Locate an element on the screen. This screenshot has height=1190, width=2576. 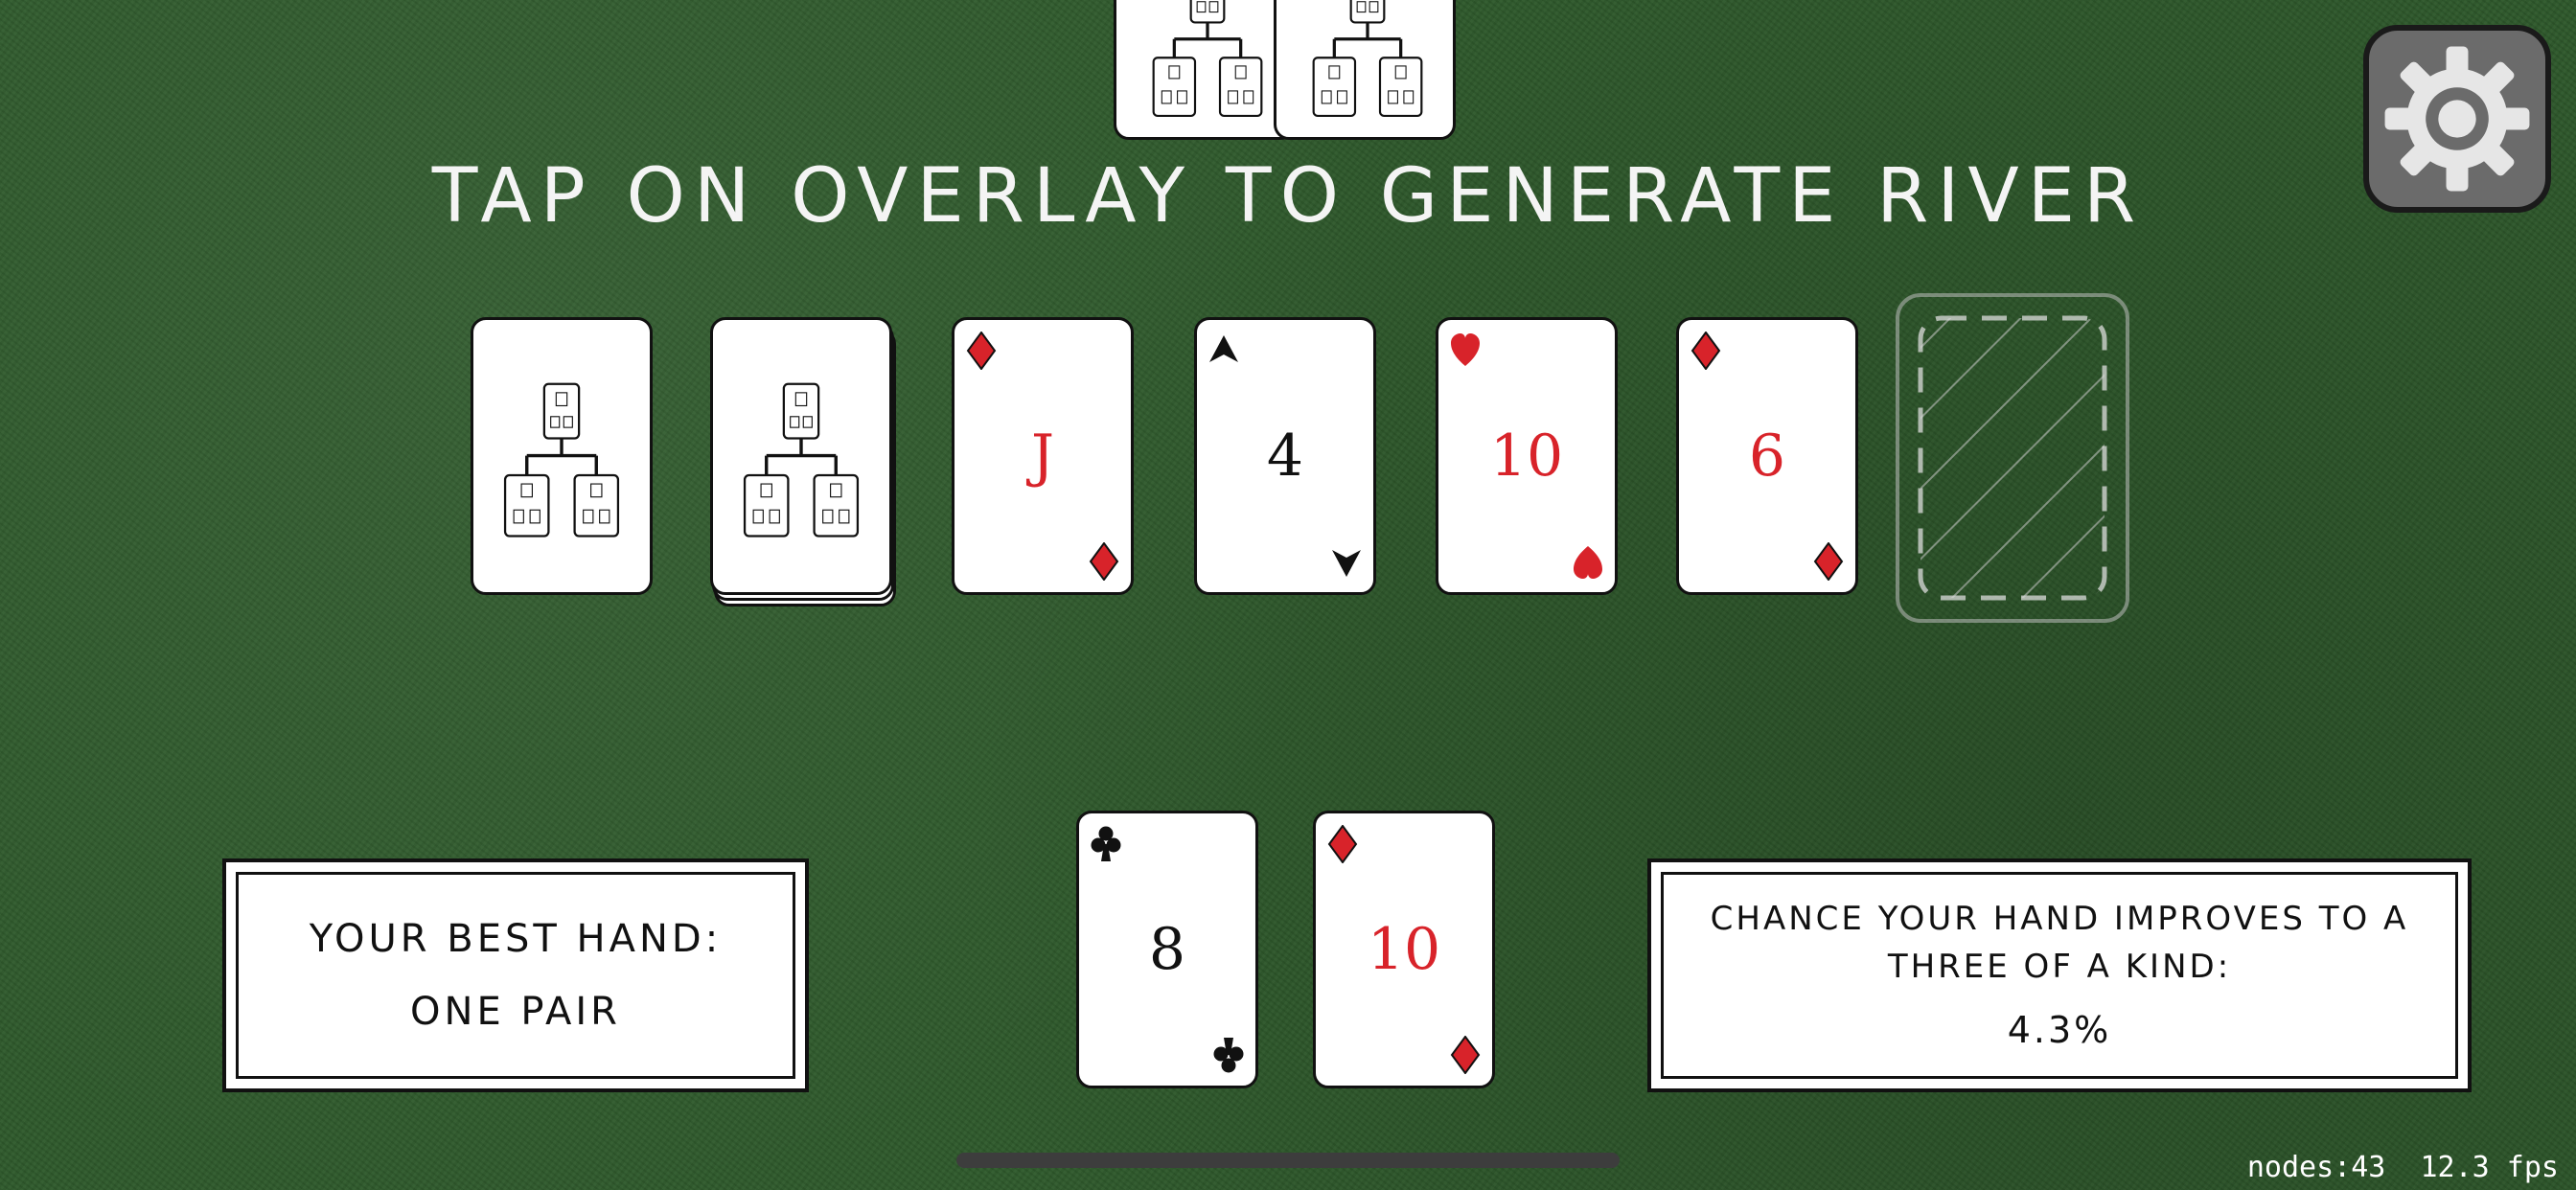
best-hand-value: ONE PAIR is located at coordinates (515, 1012).